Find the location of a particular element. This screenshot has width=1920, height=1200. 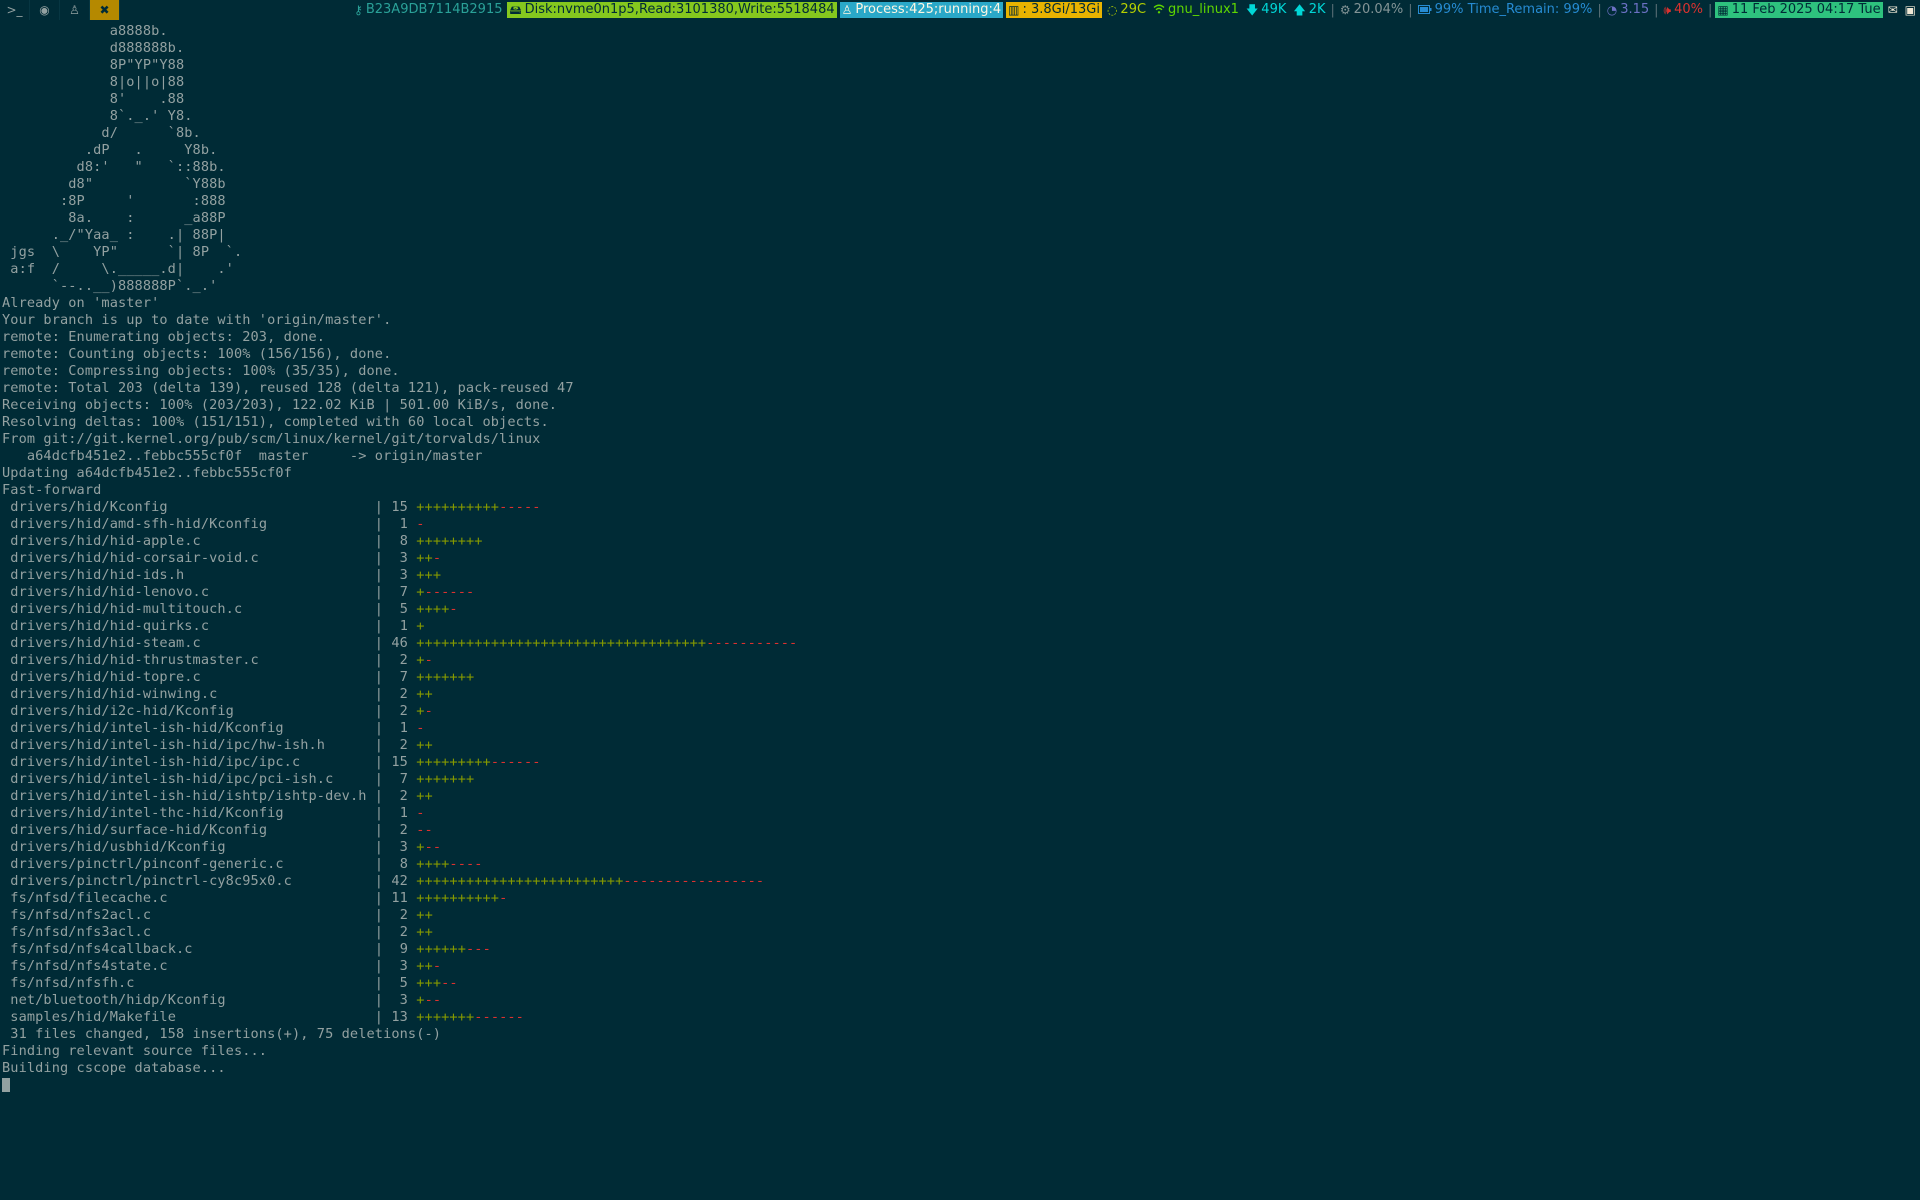

workspace-1: >_ is located at coordinates (15, 10).